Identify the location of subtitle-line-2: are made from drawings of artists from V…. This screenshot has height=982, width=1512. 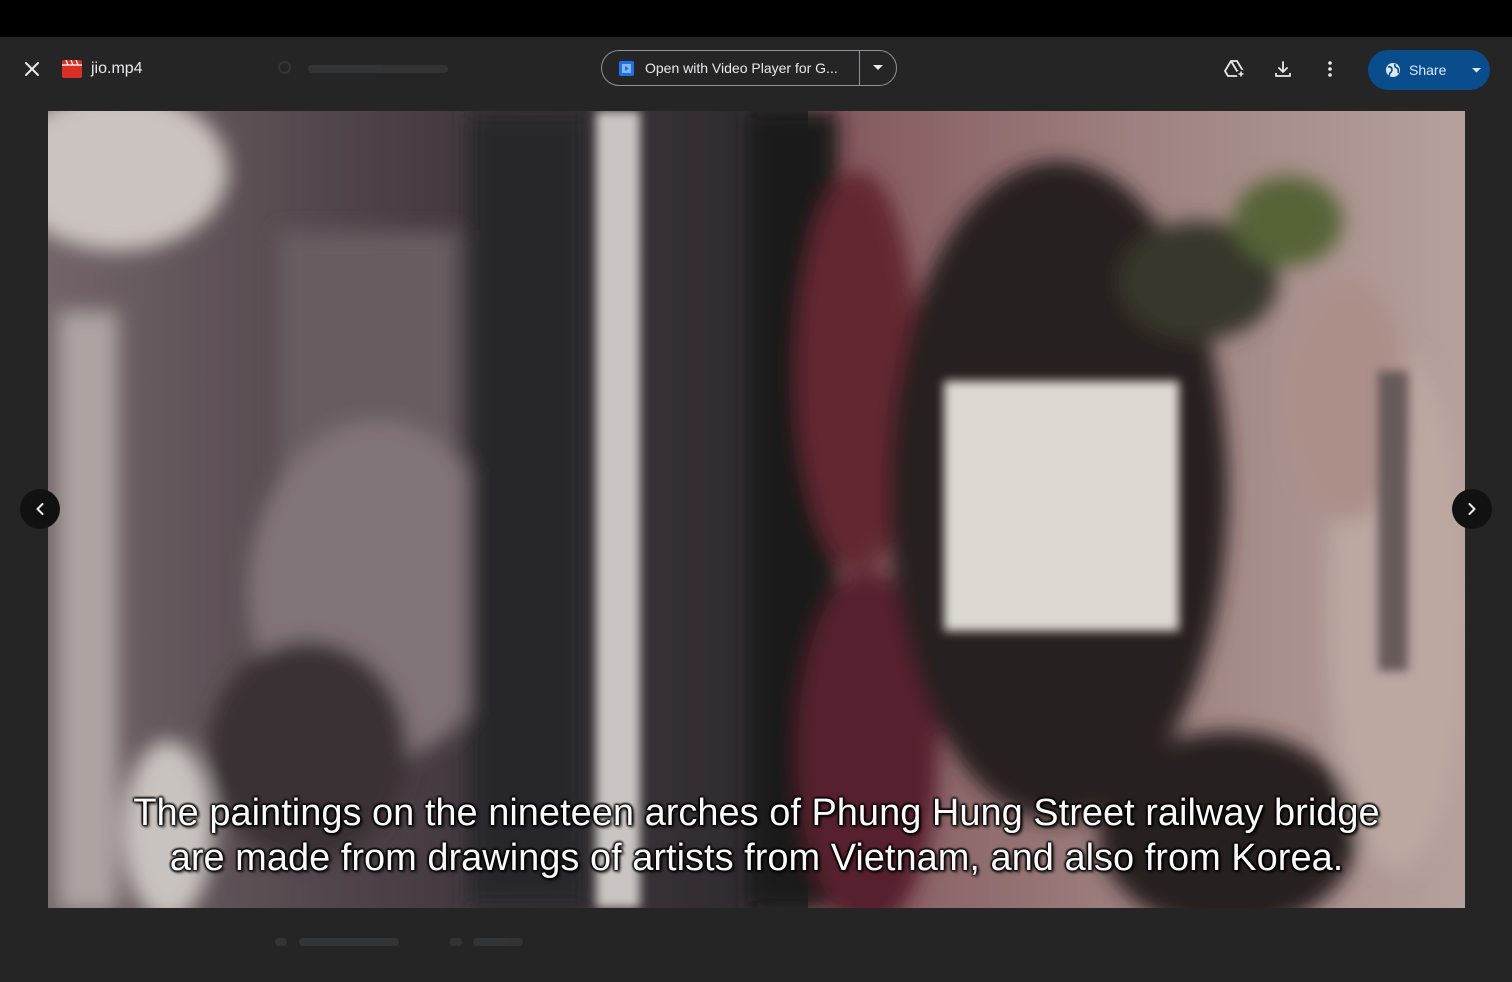
(756, 858).